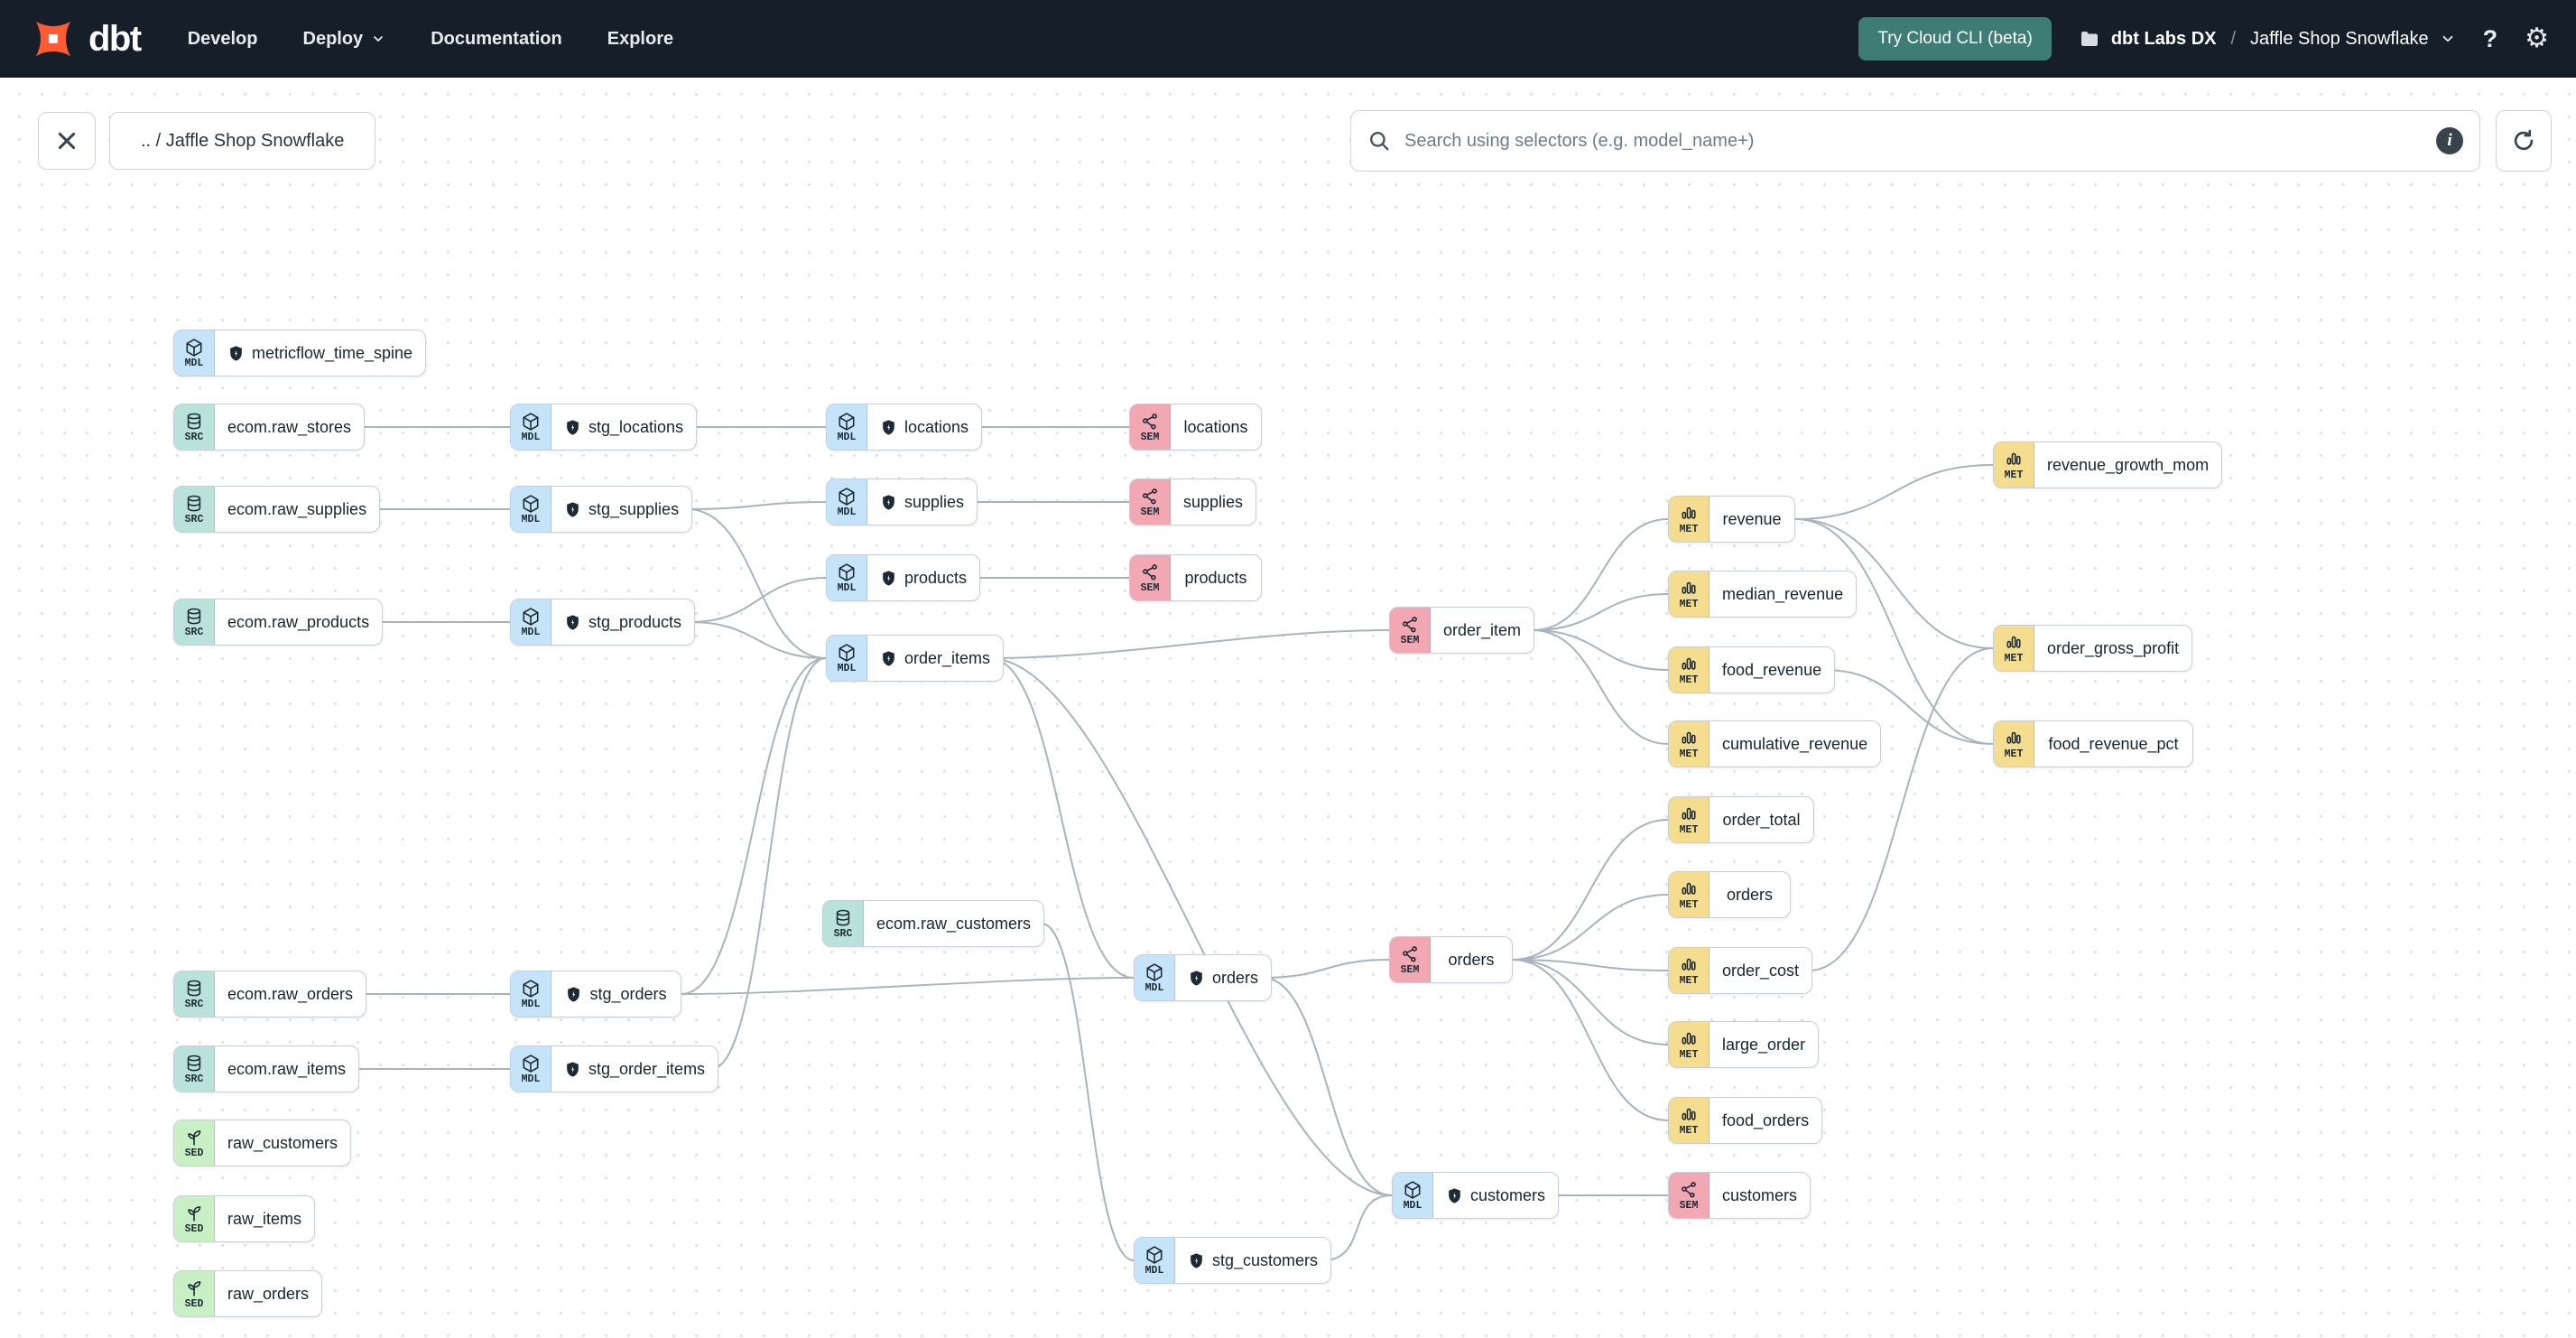 This screenshot has width=2576, height=1338. I want to click on nav-item-develop: Develop, so click(223, 40).